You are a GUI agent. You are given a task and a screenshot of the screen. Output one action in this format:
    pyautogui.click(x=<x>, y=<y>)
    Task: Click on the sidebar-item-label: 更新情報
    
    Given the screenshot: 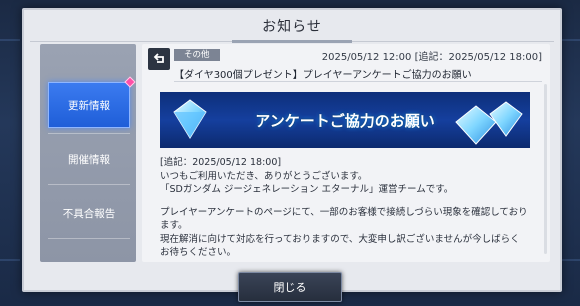 What is the action you would take?
    pyautogui.click(x=89, y=105)
    